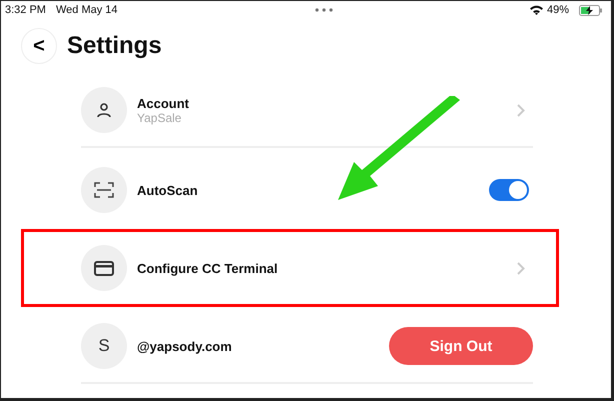  I want to click on wifi-icon, so click(536, 10).